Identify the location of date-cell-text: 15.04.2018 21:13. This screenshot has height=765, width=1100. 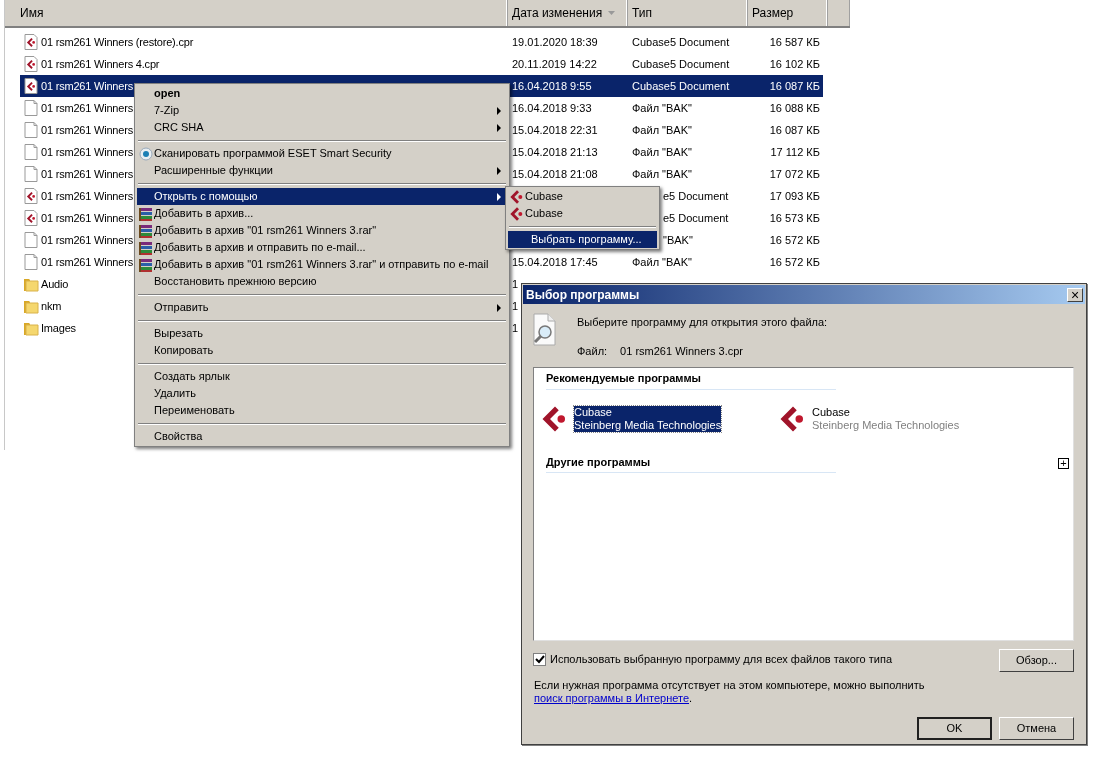
(555, 152).